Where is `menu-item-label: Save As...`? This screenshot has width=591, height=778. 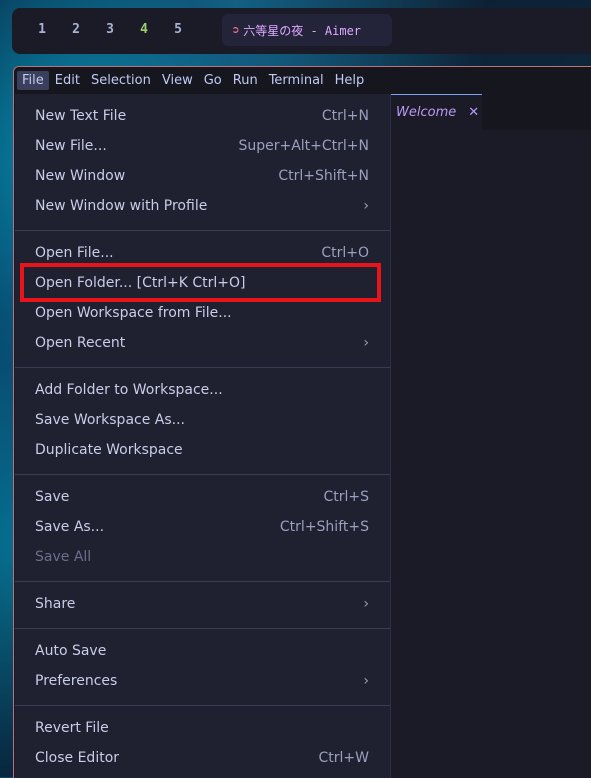 menu-item-label: Save As... is located at coordinates (70, 527).